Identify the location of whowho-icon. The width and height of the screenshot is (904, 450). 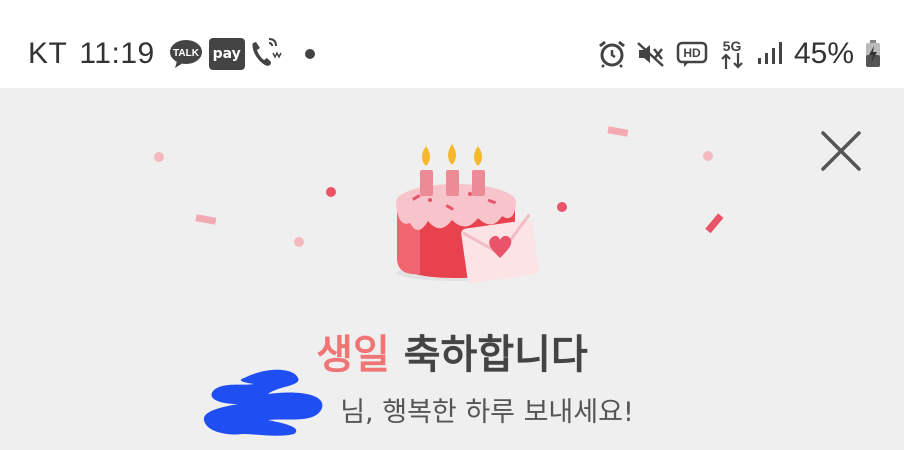
(268, 54).